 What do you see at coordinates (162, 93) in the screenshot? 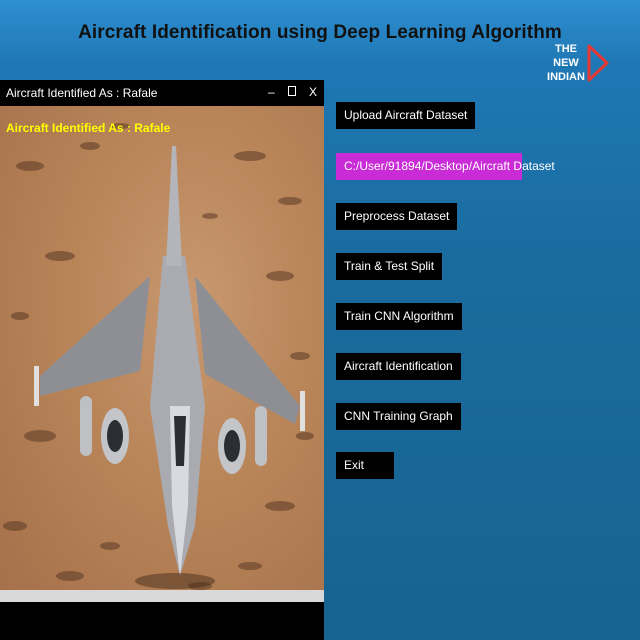
I see `window-titlebar: Aircraft Identified As : Rafale – X` at bounding box center [162, 93].